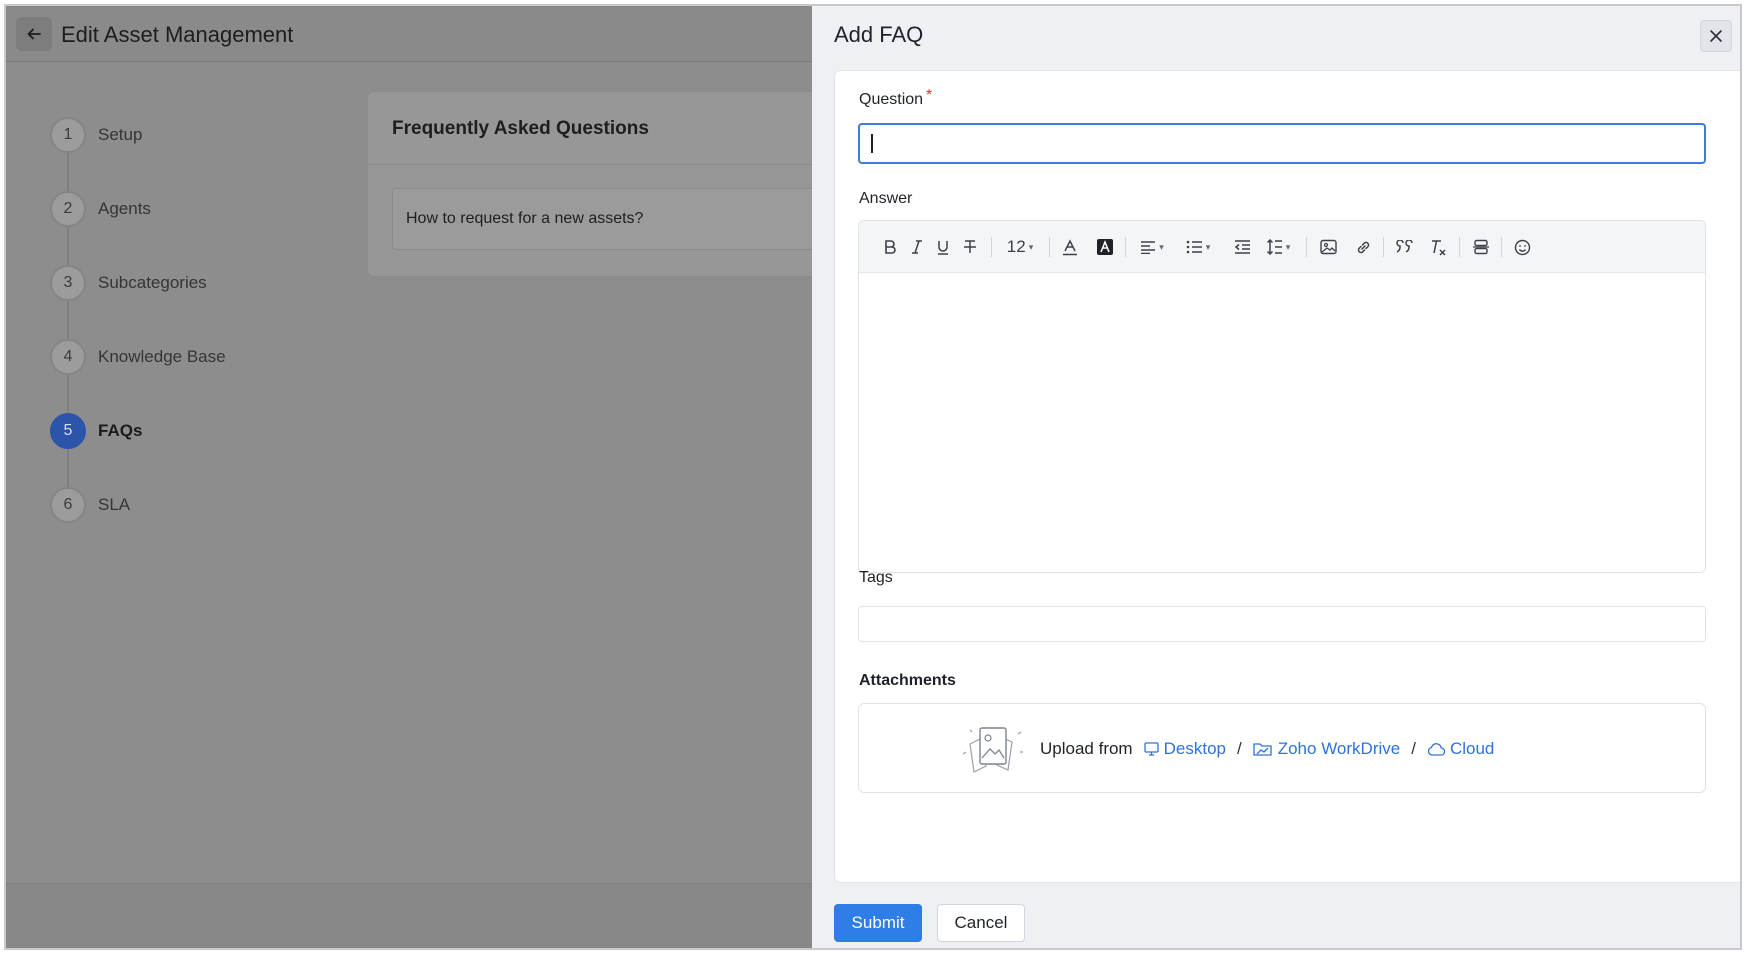 The width and height of the screenshot is (1748, 956). What do you see at coordinates (1105, 247) in the screenshot?
I see `highlight-color-button` at bounding box center [1105, 247].